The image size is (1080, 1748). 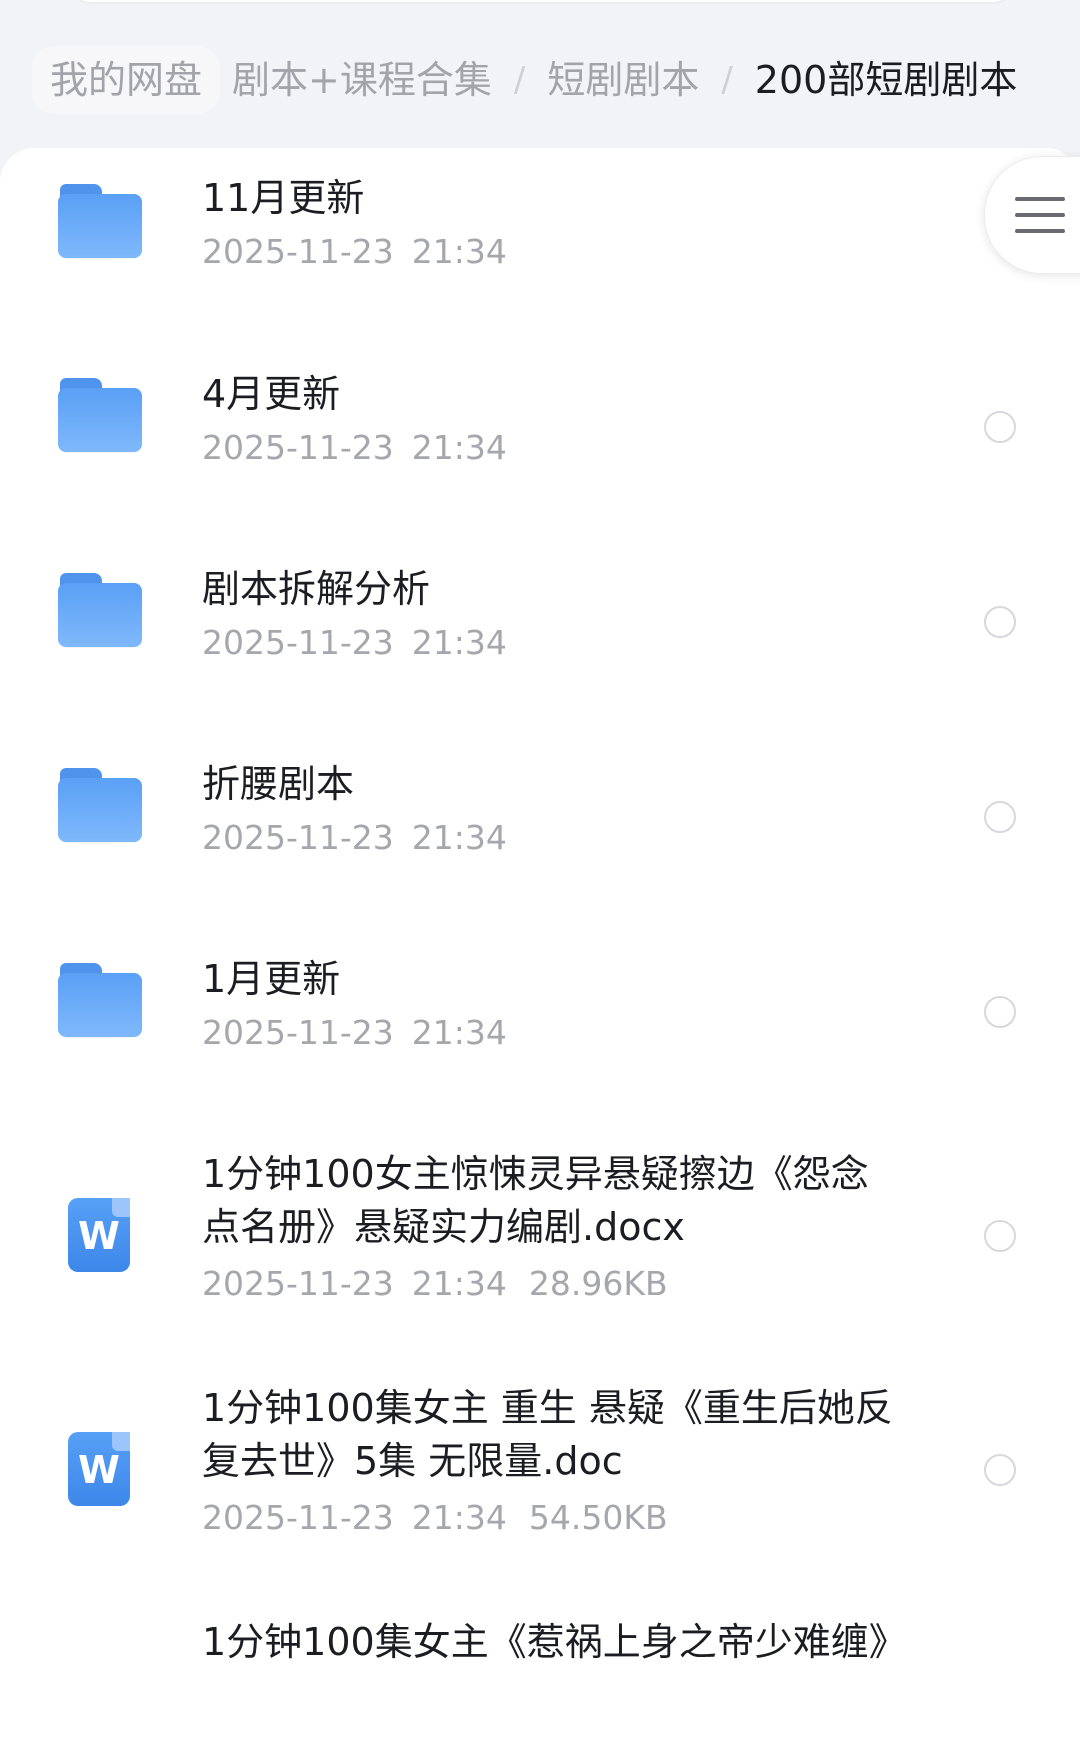 I want to click on file-name-line2: 复去世》5集 无限量.doc, so click(x=412, y=1461).